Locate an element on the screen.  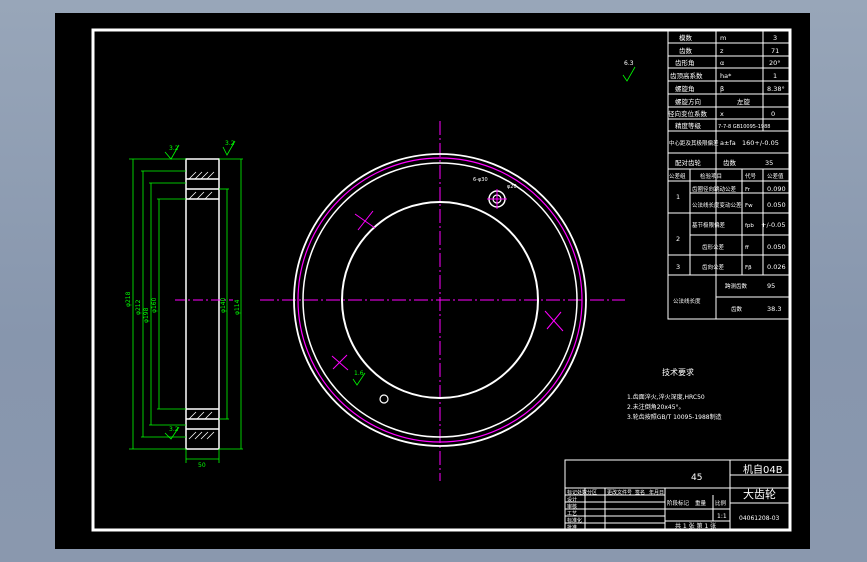
scale-value: 1:1 is located at coordinates (722, 516).